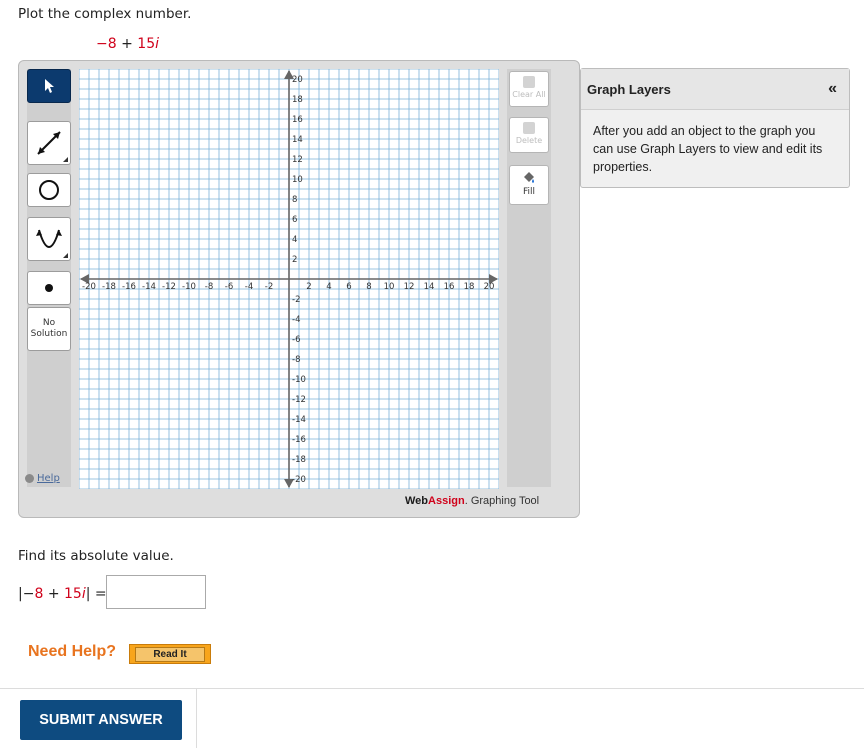 The height and width of the screenshot is (748, 864). What do you see at coordinates (299, 420) in the screenshot?
I see `y-tick-label: -14` at bounding box center [299, 420].